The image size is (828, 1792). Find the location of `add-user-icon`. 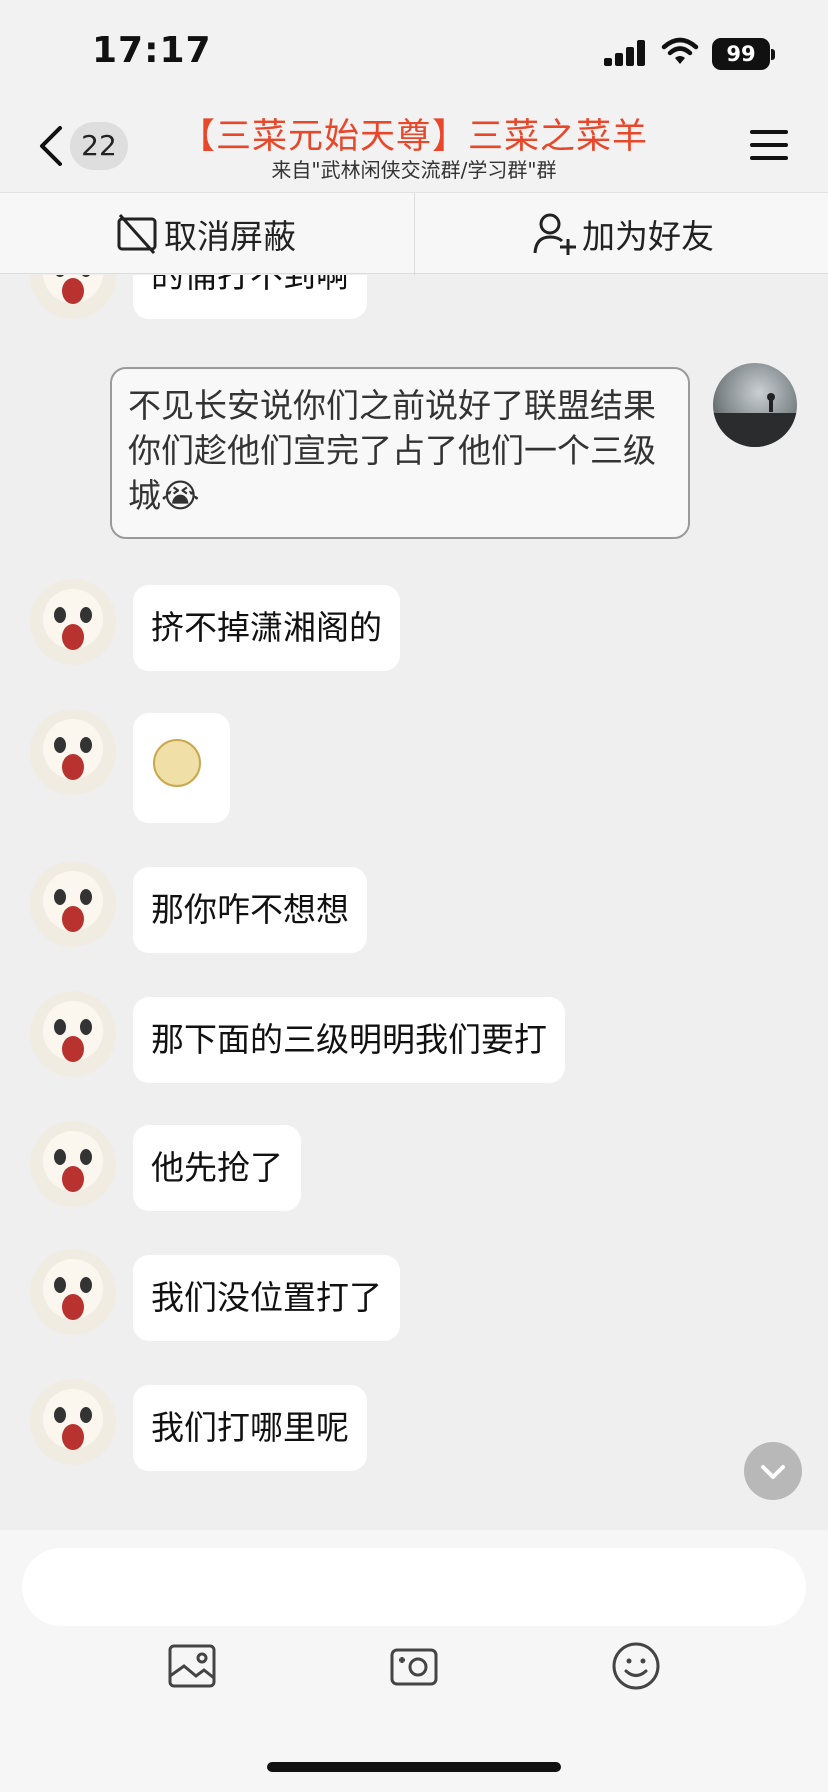

add-user-icon is located at coordinates (554, 234).